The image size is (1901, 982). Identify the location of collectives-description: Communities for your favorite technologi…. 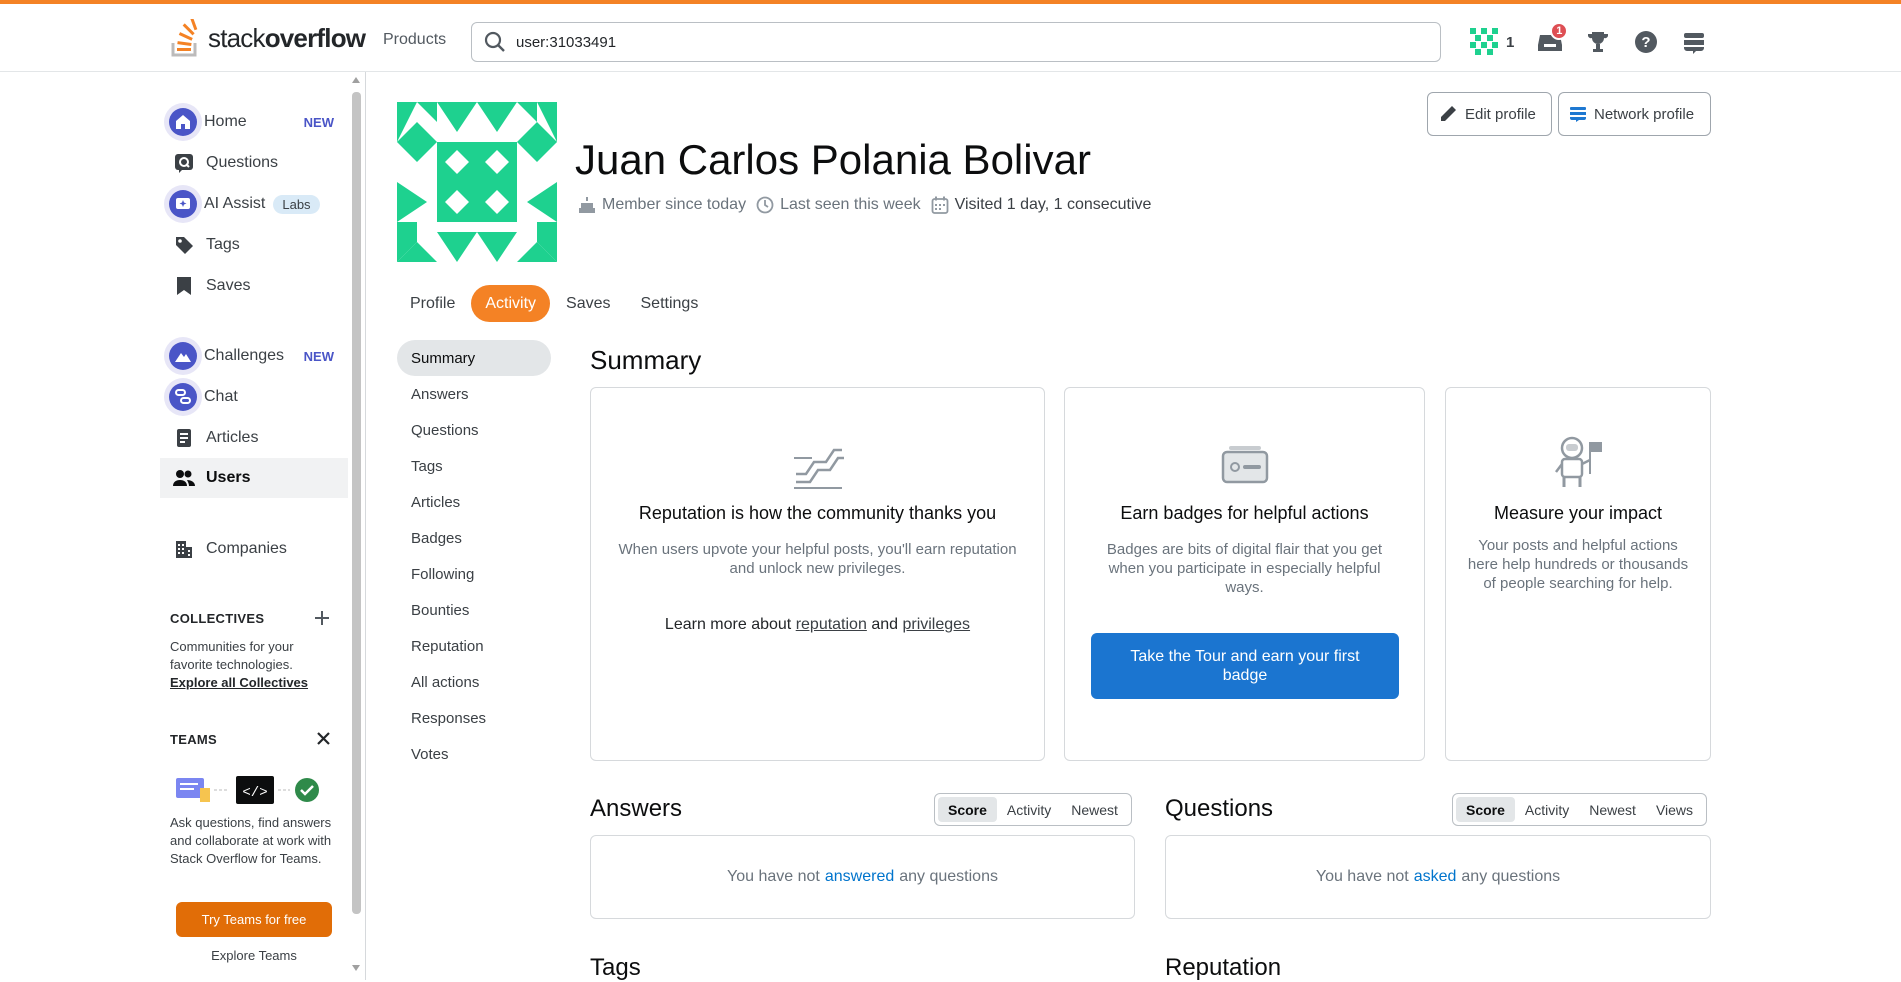
(232, 655).